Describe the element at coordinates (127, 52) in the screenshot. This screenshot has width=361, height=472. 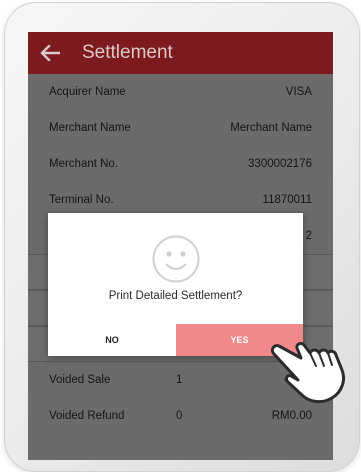
I see `page-title: Settlement` at that location.